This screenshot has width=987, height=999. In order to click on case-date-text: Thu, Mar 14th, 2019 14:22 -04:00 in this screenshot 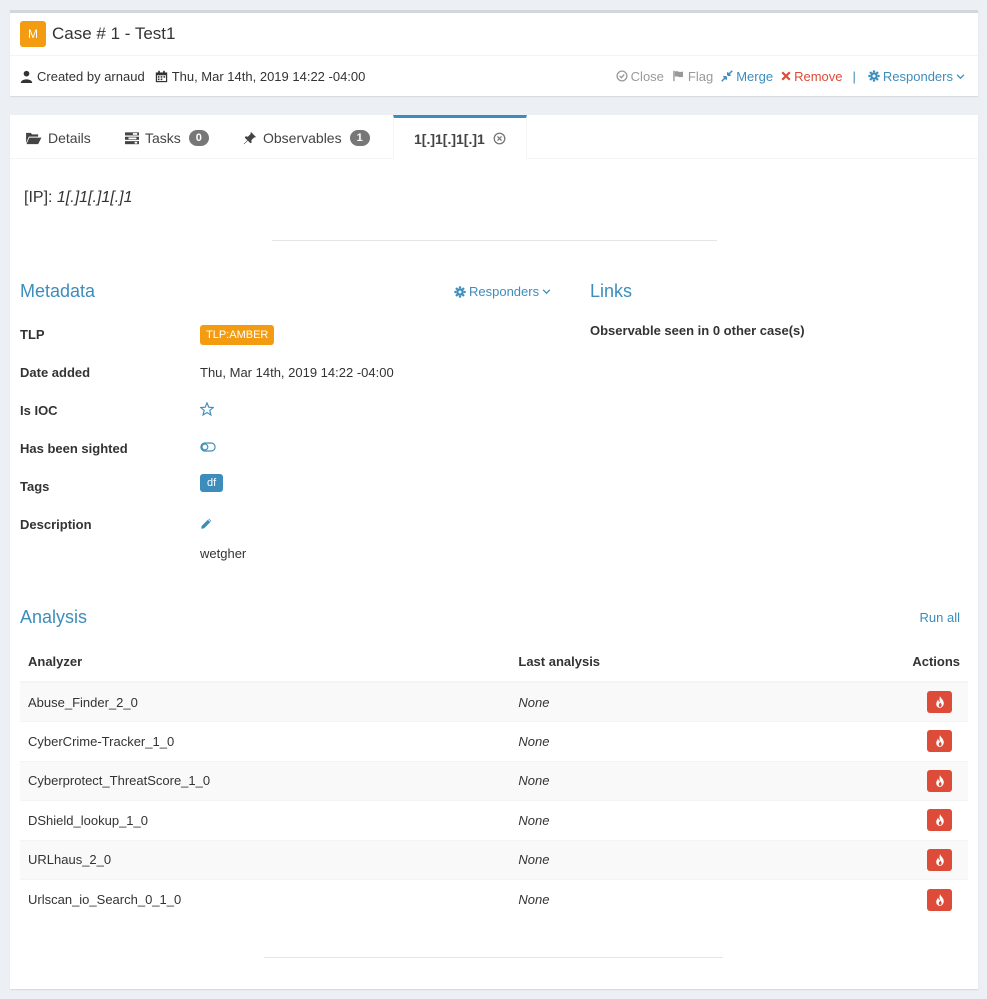, I will do `click(268, 76)`.